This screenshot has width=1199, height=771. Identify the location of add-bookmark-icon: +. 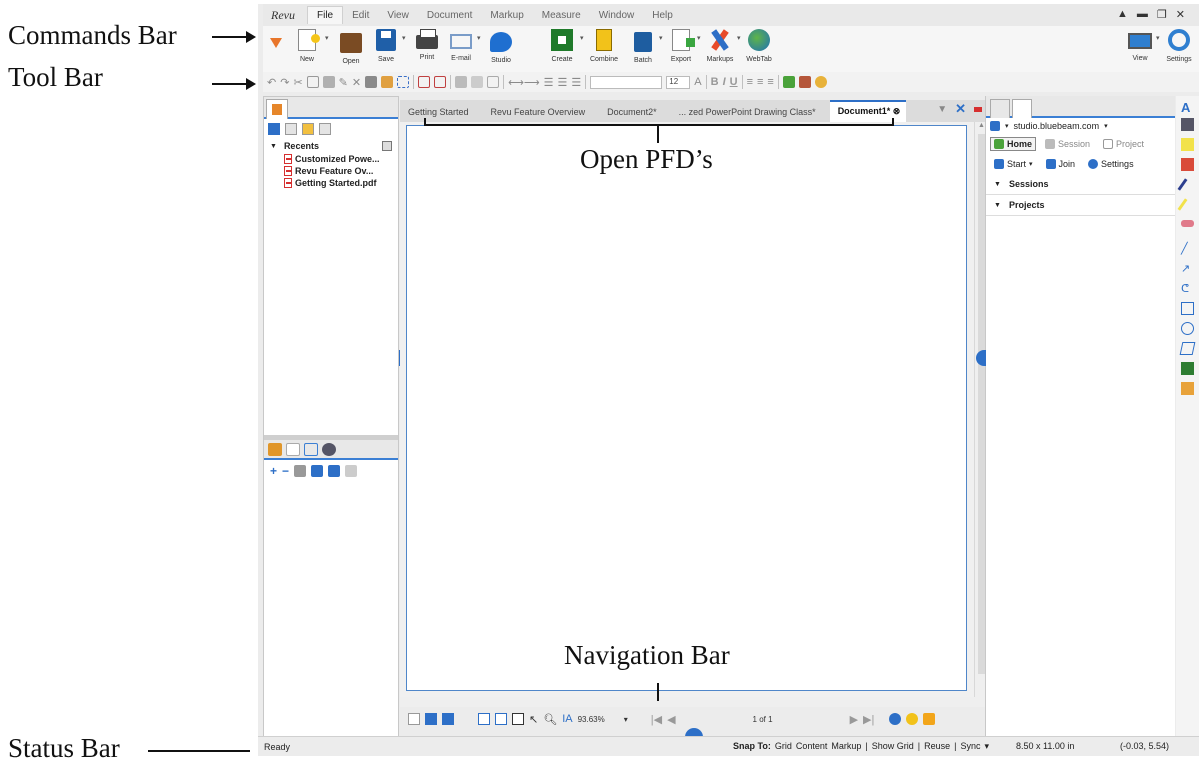
(273, 471).